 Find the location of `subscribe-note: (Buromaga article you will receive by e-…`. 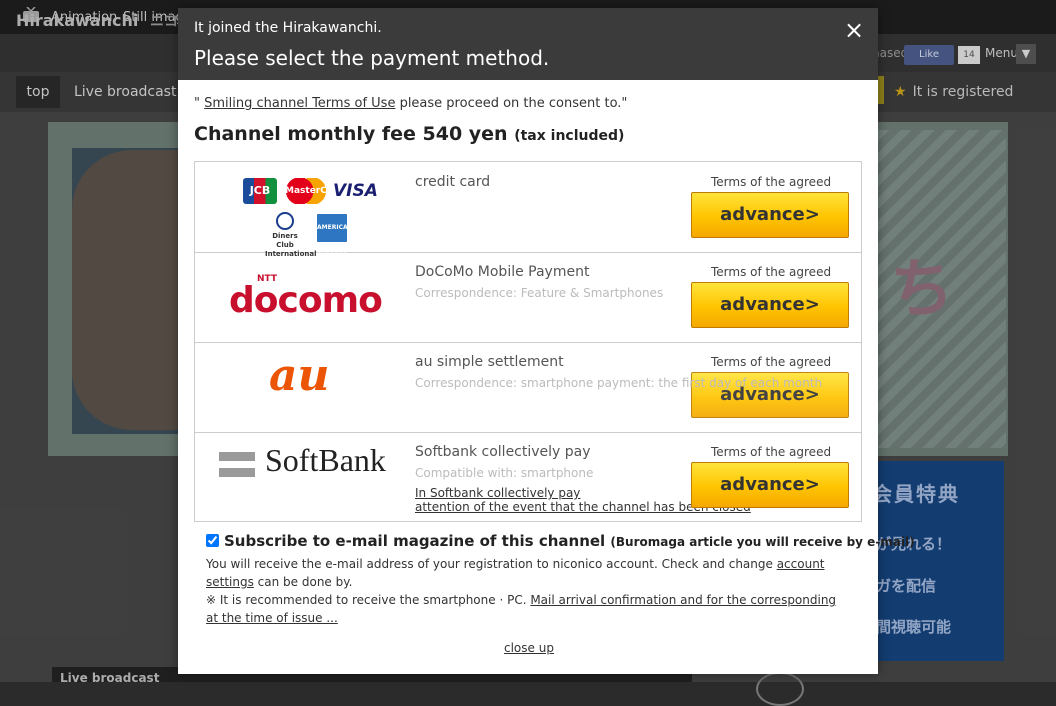

subscribe-note: (Buromaga article you will receive by e-… is located at coordinates (762, 542).